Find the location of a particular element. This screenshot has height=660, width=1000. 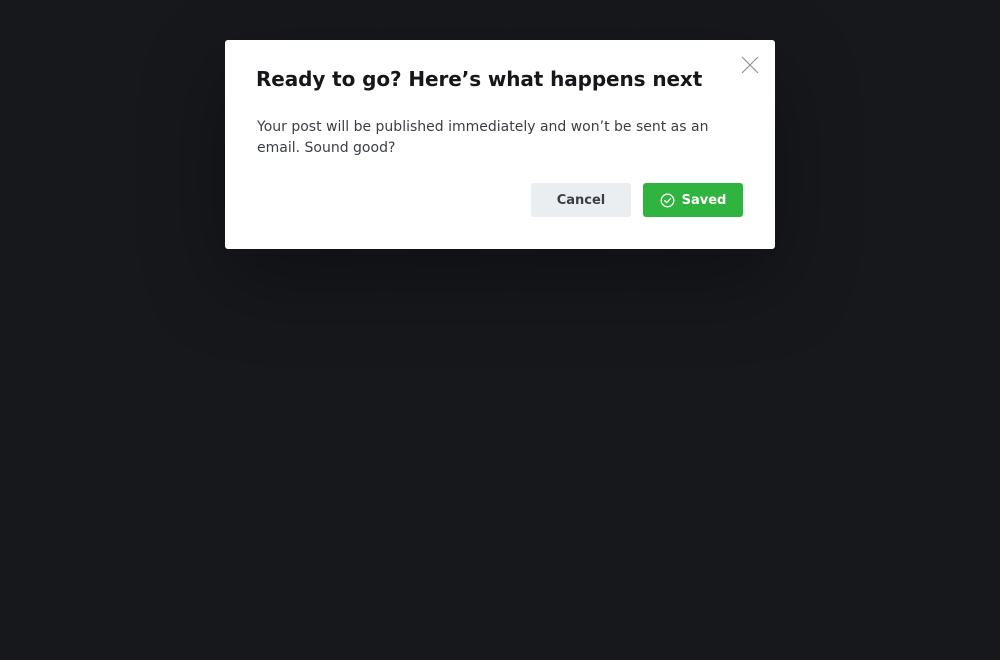

check-circle-icon is located at coordinates (667, 200).